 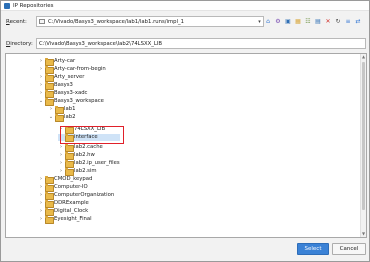 I want to click on annotation-highlight-box, so click(x=92, y=135).